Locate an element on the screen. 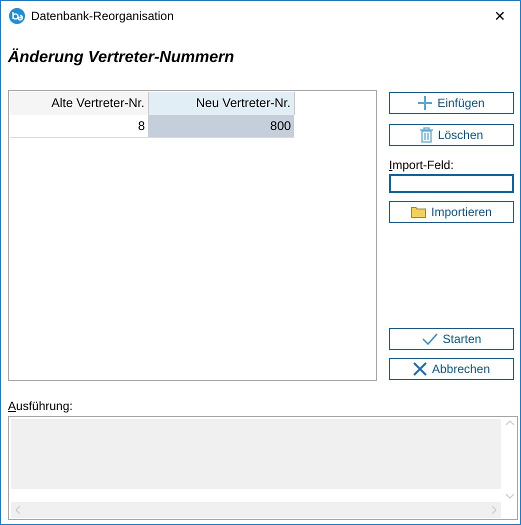  start-button: Starten is located at coordinates (451, 339).